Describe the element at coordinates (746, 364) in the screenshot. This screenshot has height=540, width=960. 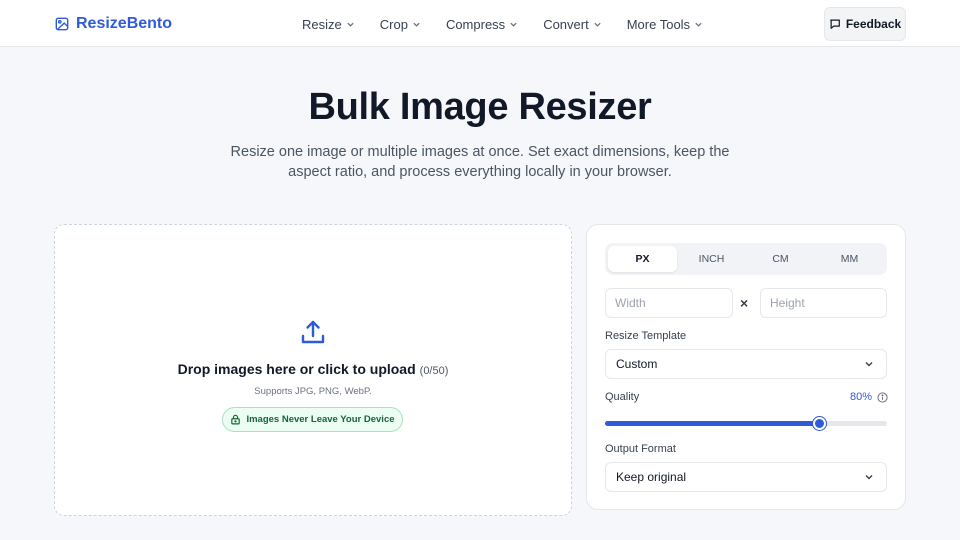
I see `resize-template-select: Custom` at that location.